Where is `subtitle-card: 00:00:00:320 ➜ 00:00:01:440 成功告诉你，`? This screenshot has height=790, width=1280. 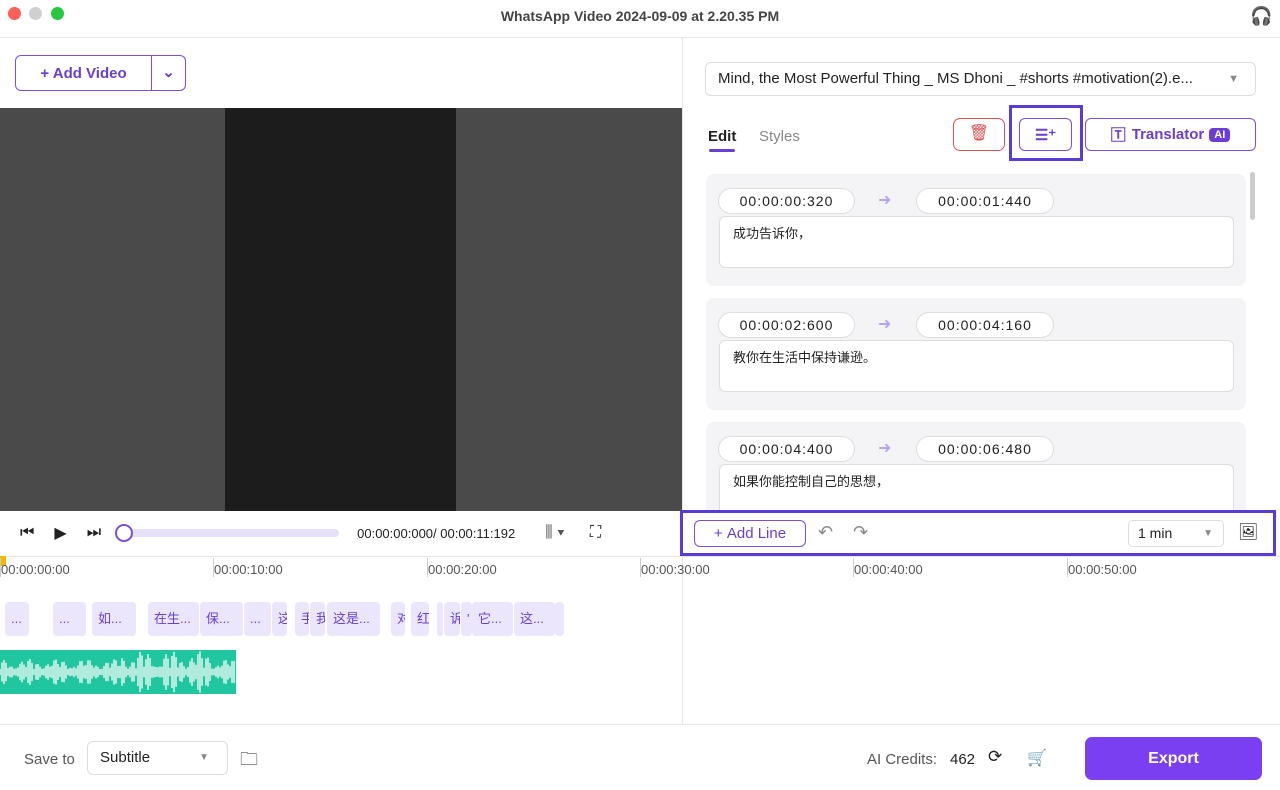 subtitle-card: 00:00:00:320 ➜ 00:00:01:440 成功告诉你， is located at coordinates (976, 230).